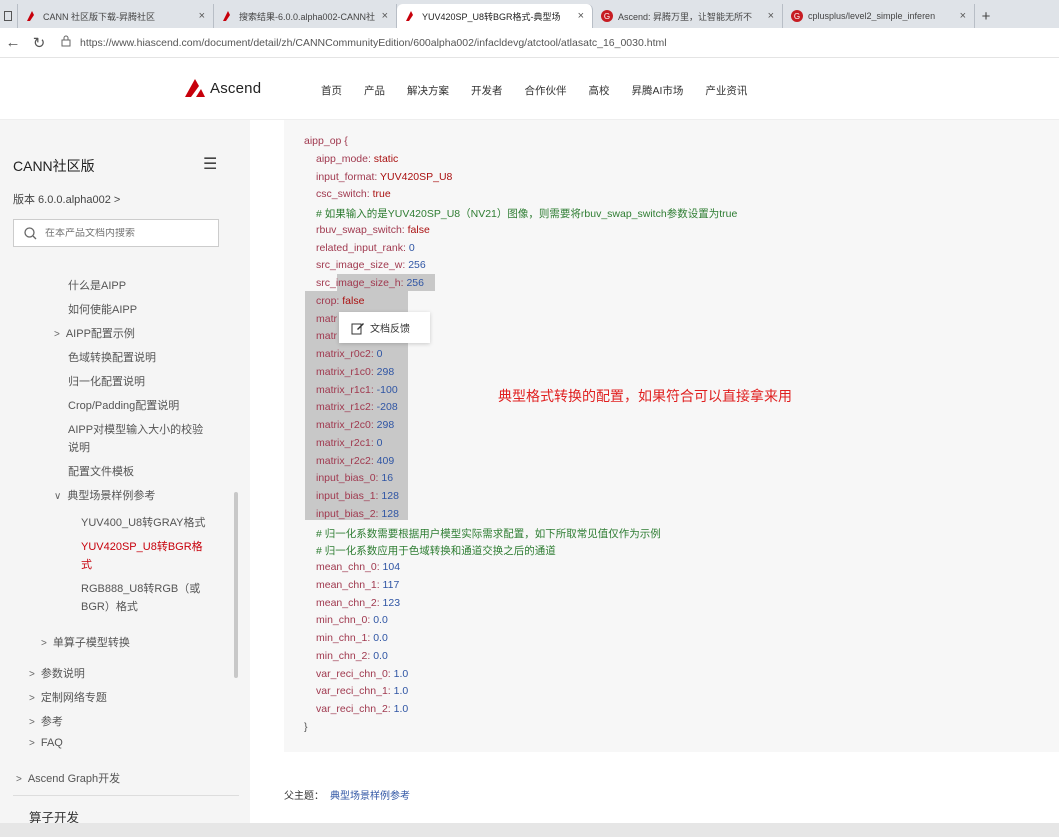 The width and height of the screenshot is (1059, 837). What do you see at coordinates (360, 229) in the screenshot?
I see `code-key: rbuv_swap_switch:` at bounding box center [360, 229].